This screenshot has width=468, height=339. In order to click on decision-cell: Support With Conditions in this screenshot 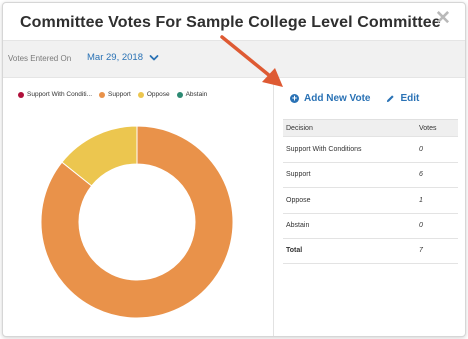, I will do `click(324, 149)`.